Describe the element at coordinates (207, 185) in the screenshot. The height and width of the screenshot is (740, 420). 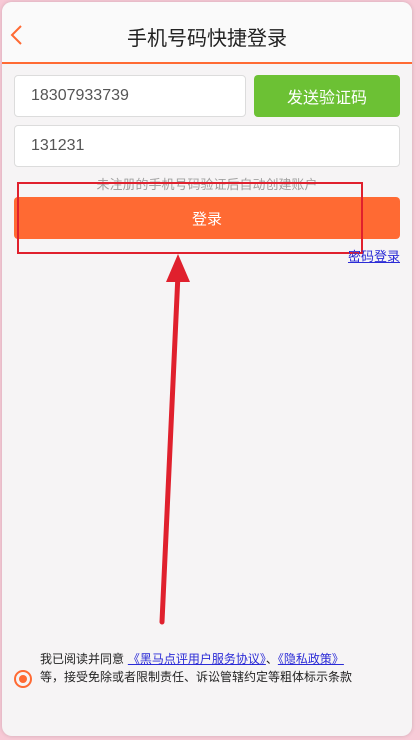
I see `auto-register-hint: 未注册的手机号码验证后自动创建账户` at that location.